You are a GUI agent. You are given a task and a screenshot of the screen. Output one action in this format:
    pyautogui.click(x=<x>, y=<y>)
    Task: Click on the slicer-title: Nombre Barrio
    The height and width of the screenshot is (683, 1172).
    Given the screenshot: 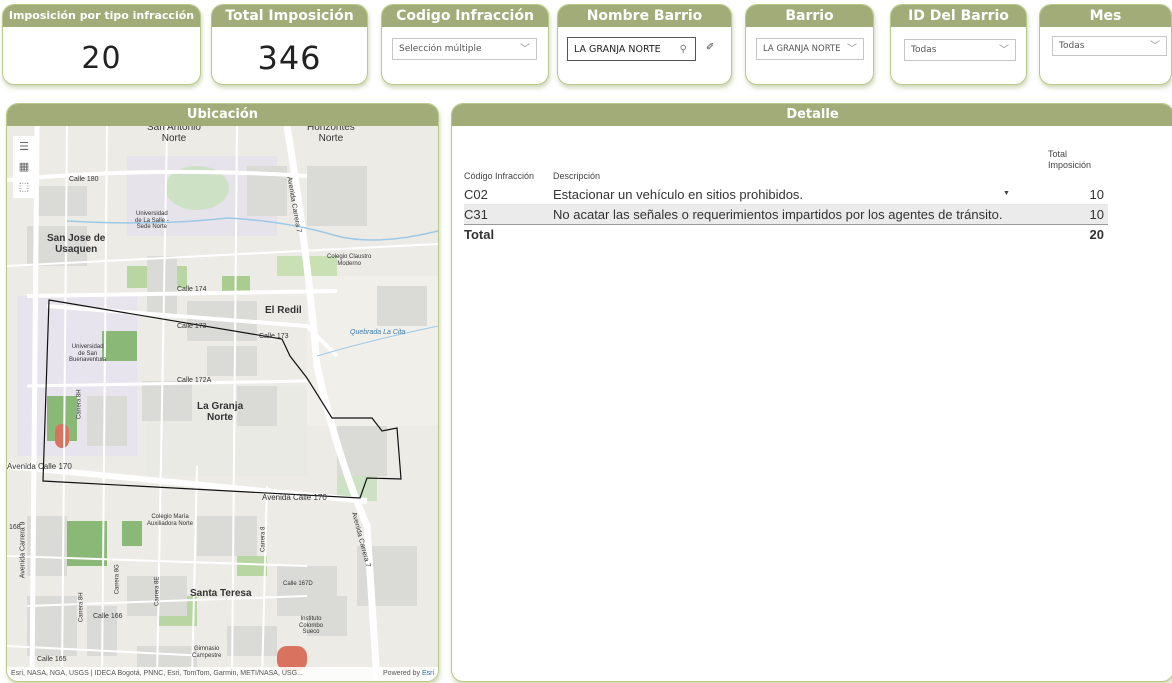 What is the action you would take?
    pyautogui.click(x=644, y=16)
    